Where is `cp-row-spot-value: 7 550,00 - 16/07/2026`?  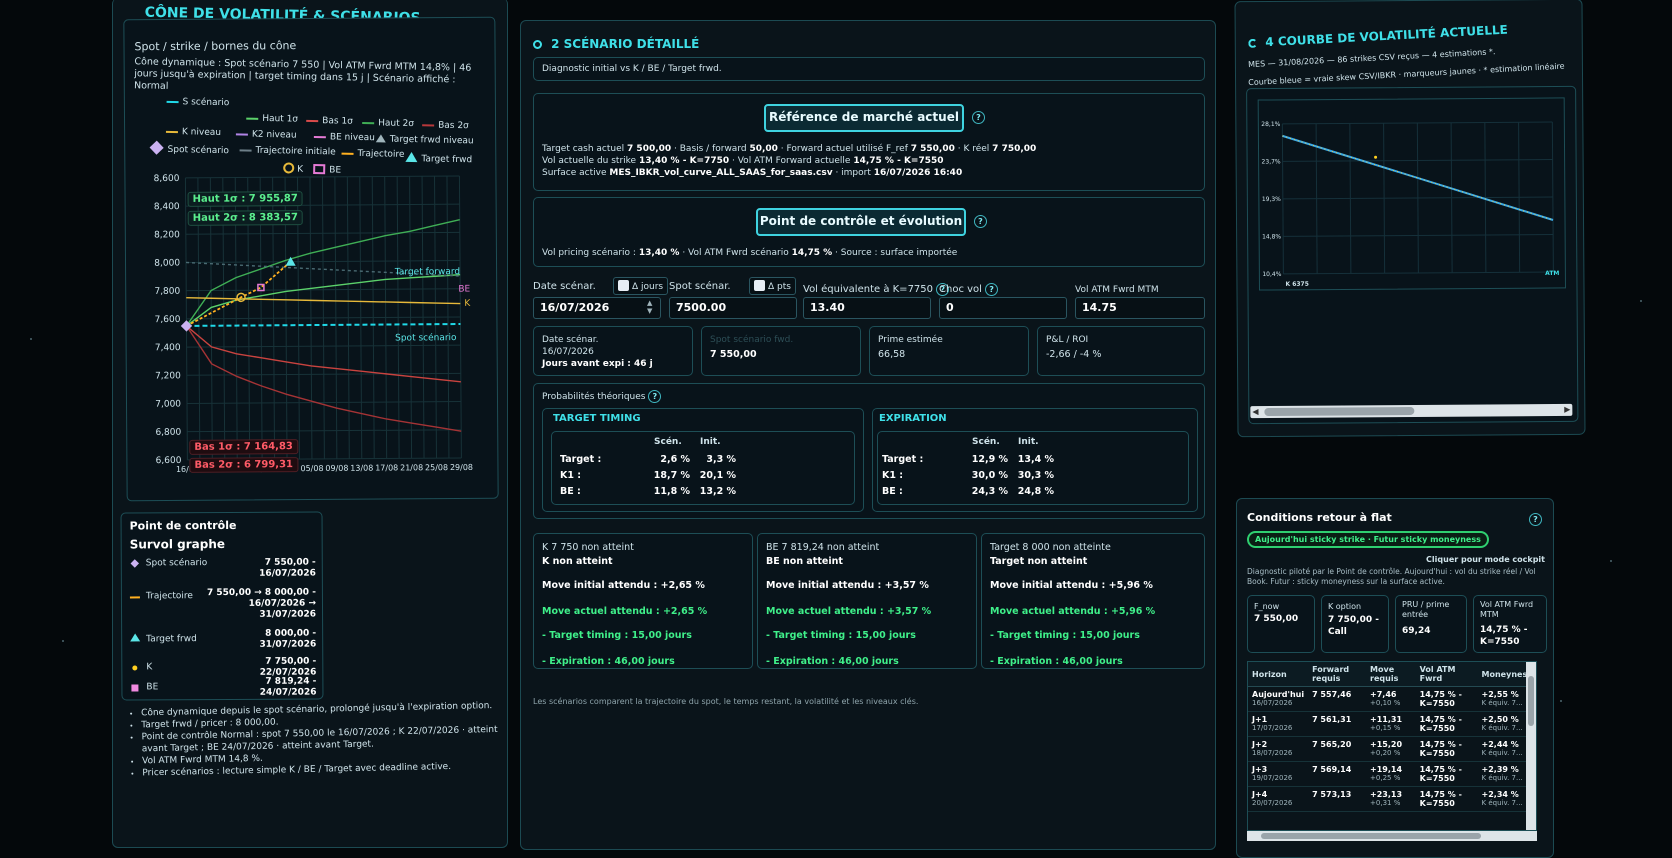
cp-row-spot-value: 7 550,00 - 16/07/2026 is located at coordinates (287, 568).